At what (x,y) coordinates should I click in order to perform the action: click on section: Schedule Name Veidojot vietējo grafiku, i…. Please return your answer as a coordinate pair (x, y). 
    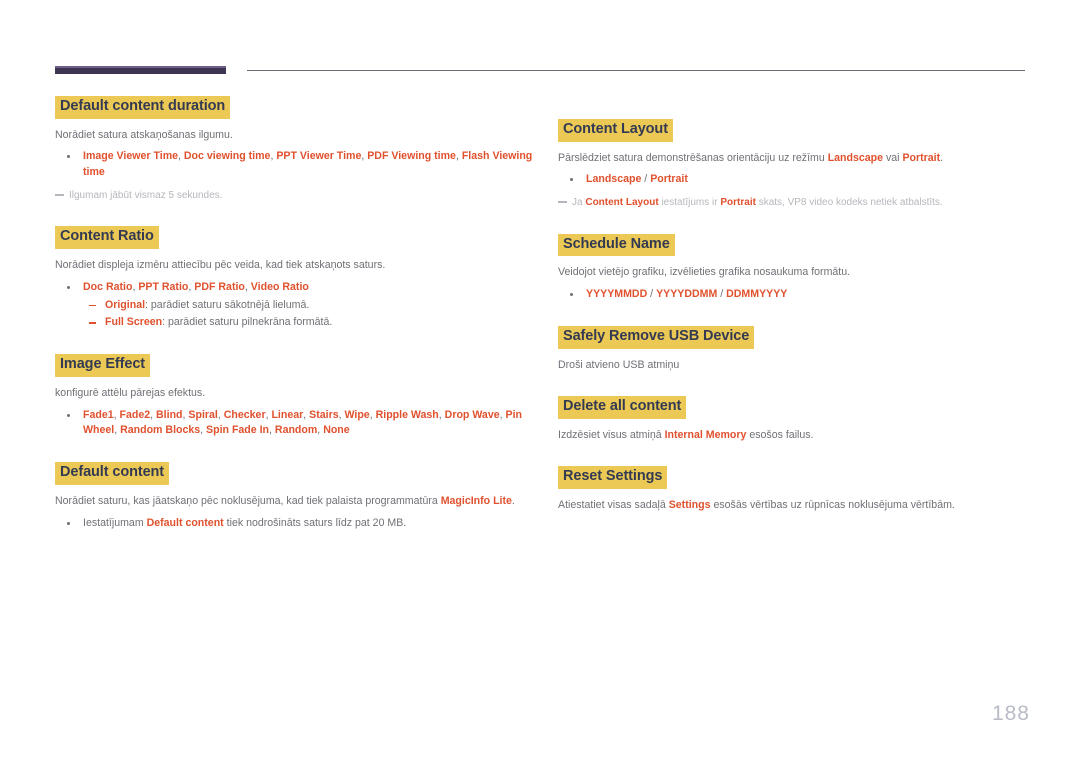
    Looking at the image, I should click on (798, 268).